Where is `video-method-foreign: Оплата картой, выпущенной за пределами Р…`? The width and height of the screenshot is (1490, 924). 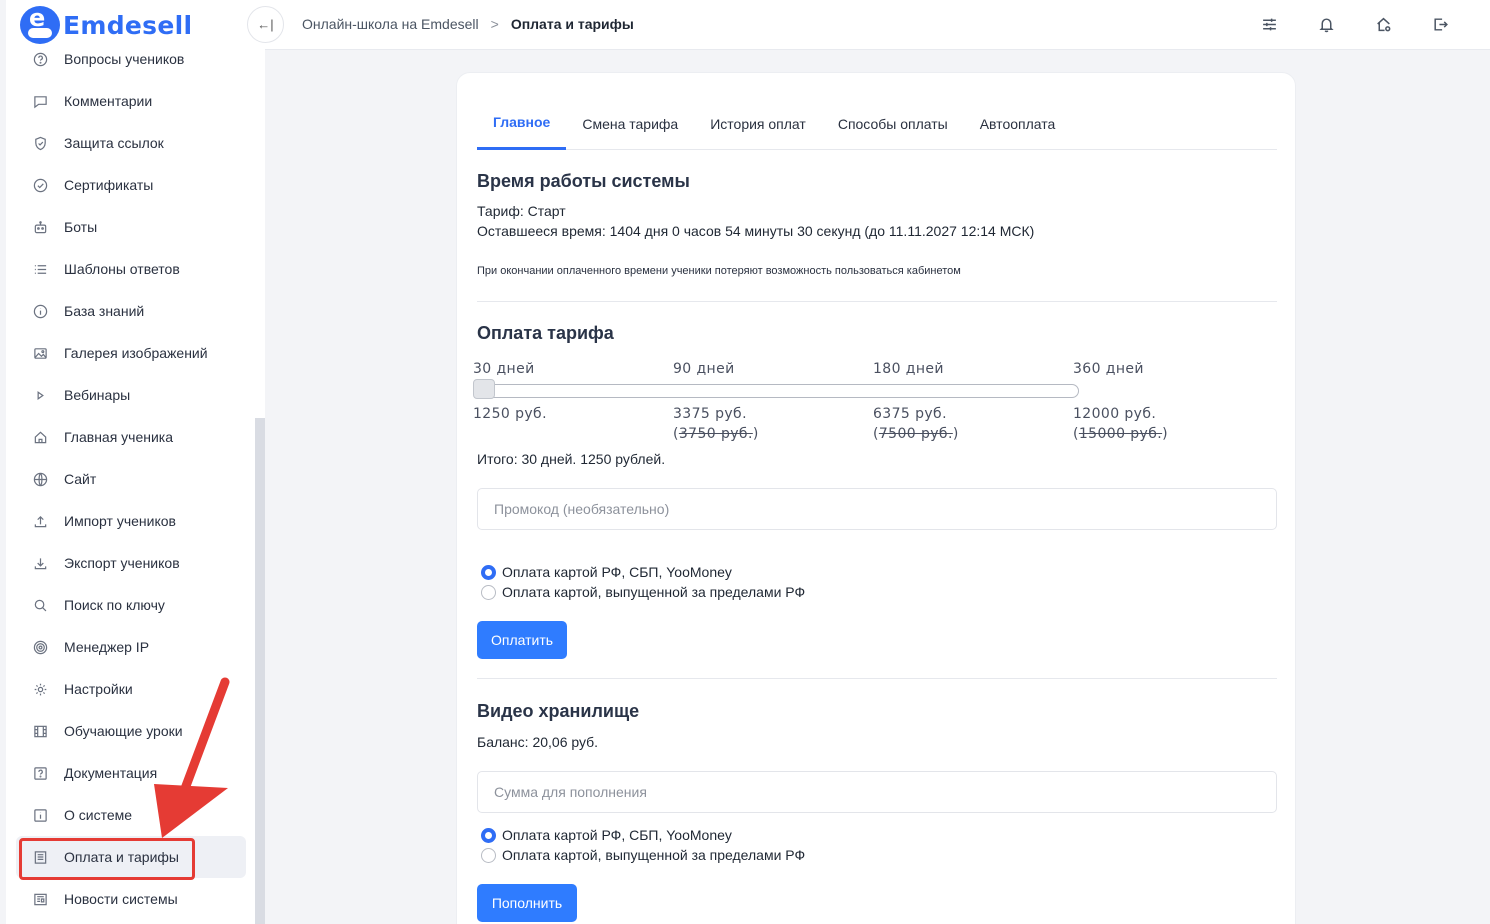
video-method-foreign: Оплата картой, выпущенной за пределами Р… is located at coordinates (643, 855).